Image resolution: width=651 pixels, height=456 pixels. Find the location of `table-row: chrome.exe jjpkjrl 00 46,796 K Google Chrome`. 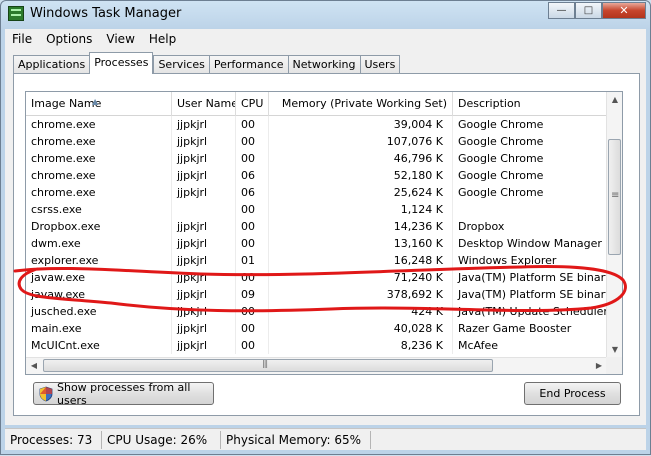

table-row: chrome.exe jjpkjrl 00 46,796 K Google Chrome is located at coordinates (316, 158).